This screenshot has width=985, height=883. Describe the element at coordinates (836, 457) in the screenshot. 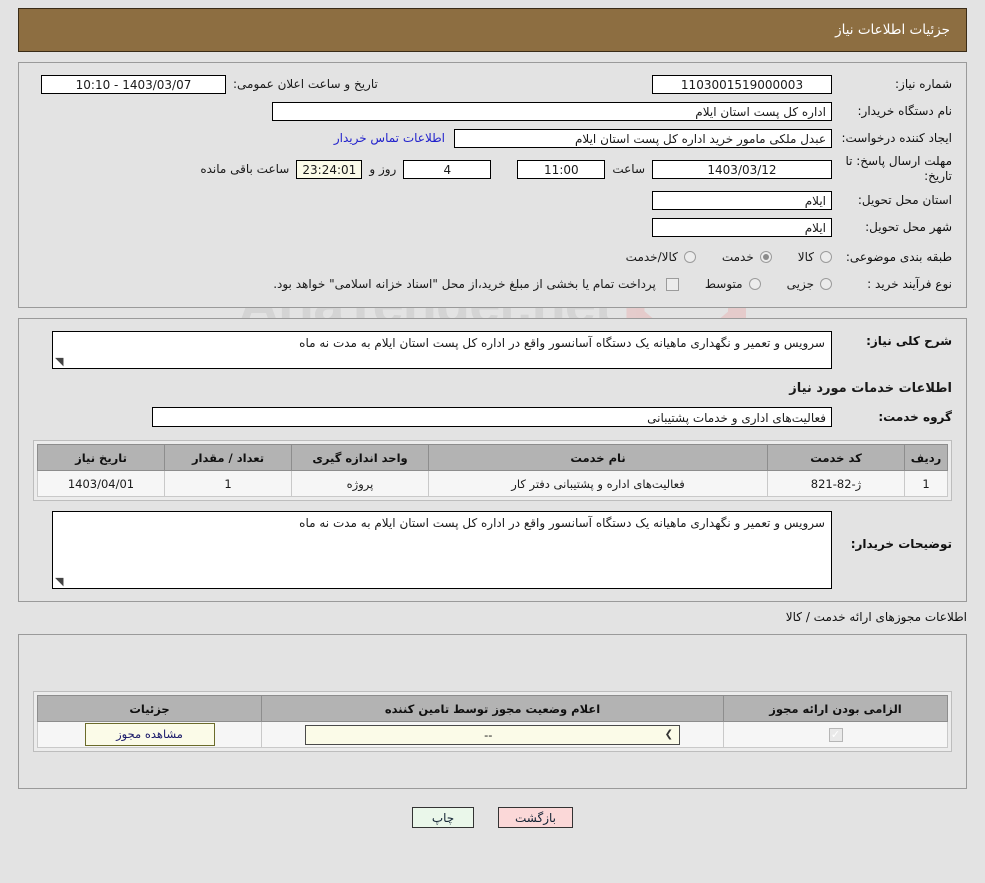

I see `col-code: کد خدمت` at that location.